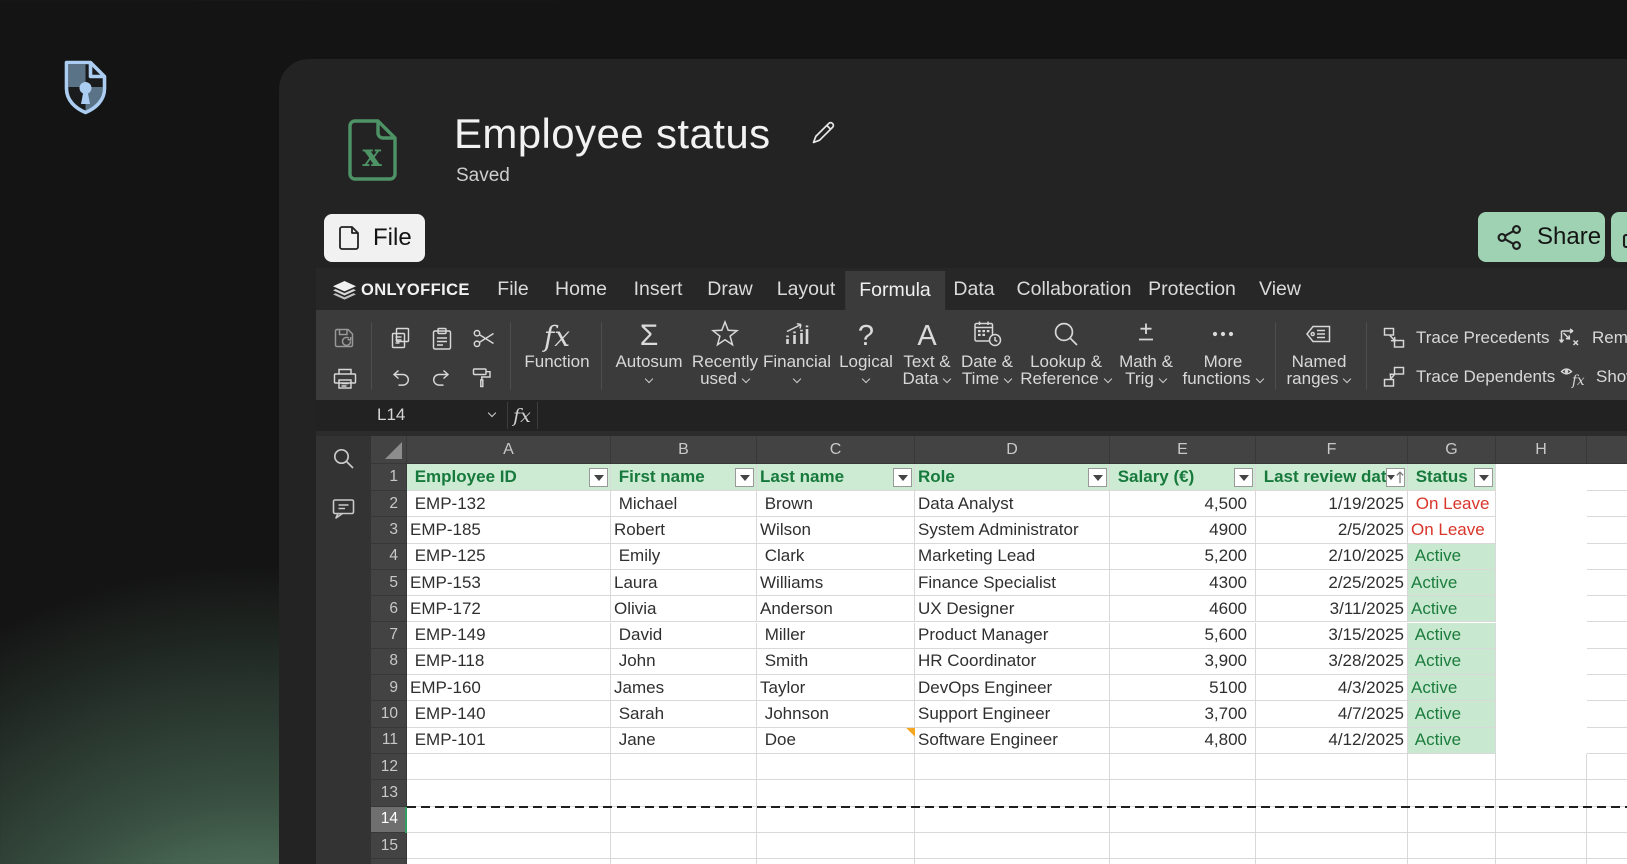 The image size is (1627, 864). What do you see at coordinates (1012, 477) in the screenshot?
I see `sheet-header-cell: Role` at bounding box center [1012, 477].